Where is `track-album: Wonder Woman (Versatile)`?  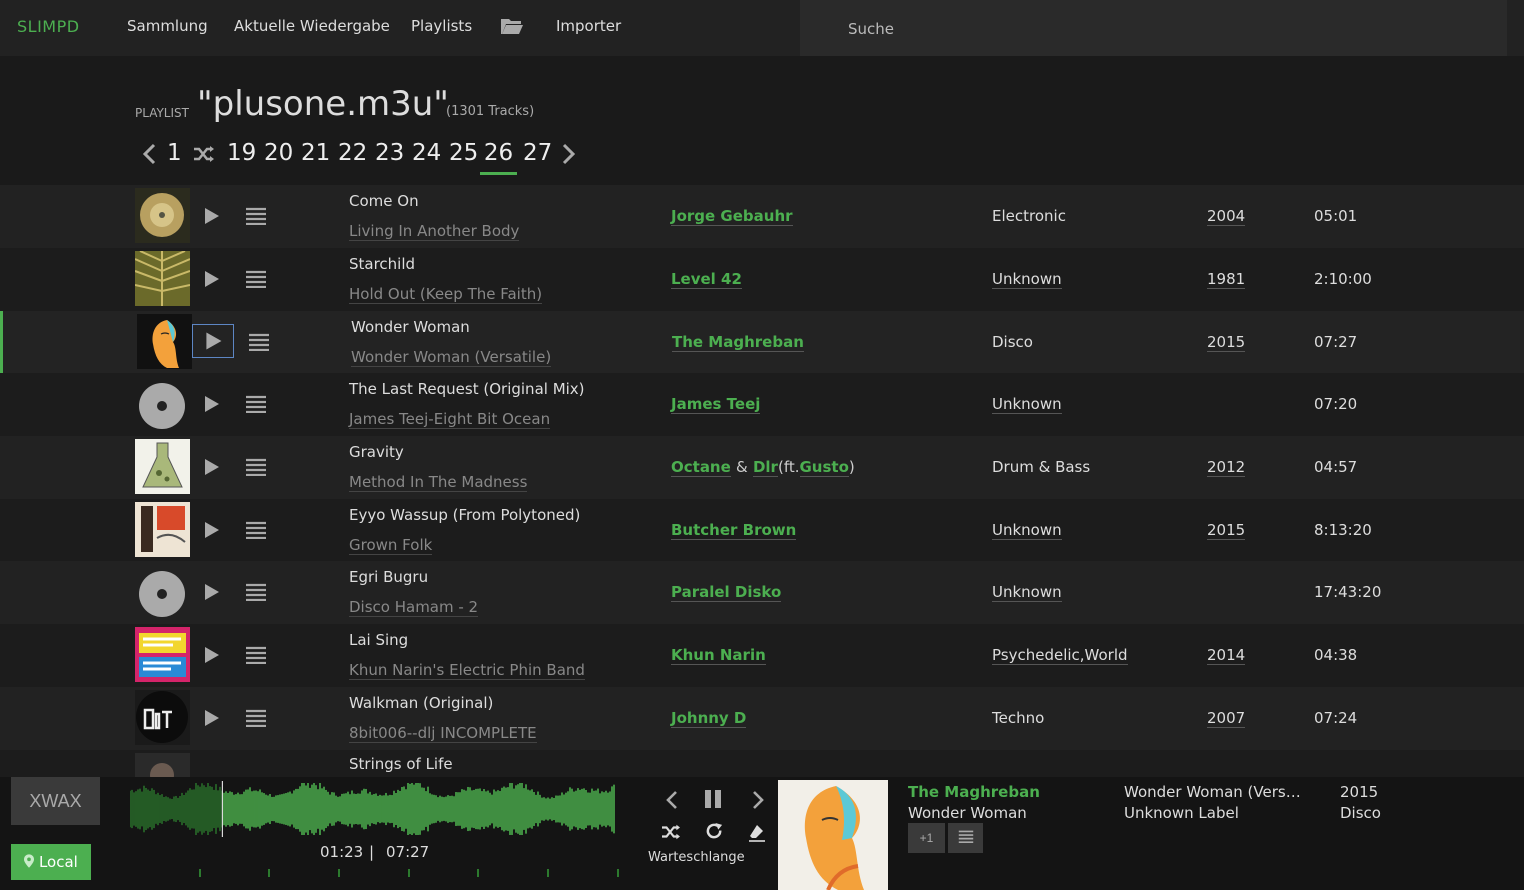 track-album: Wonder Woman (Versatile) is located at coordinates (451, 357).